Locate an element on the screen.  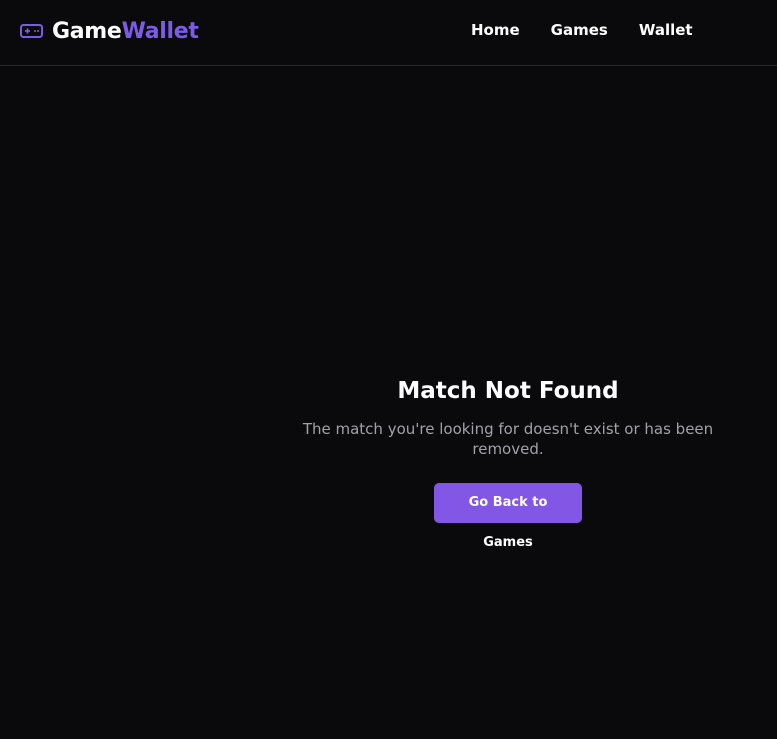
gamepad-icon is located at coordinates (32, 31).